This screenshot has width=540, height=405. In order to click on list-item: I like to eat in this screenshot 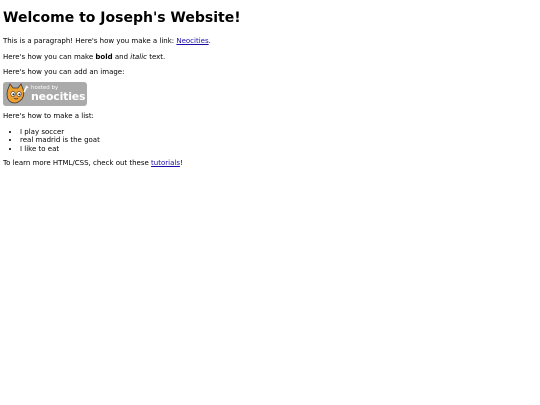, I will do `click(278, 149)`.